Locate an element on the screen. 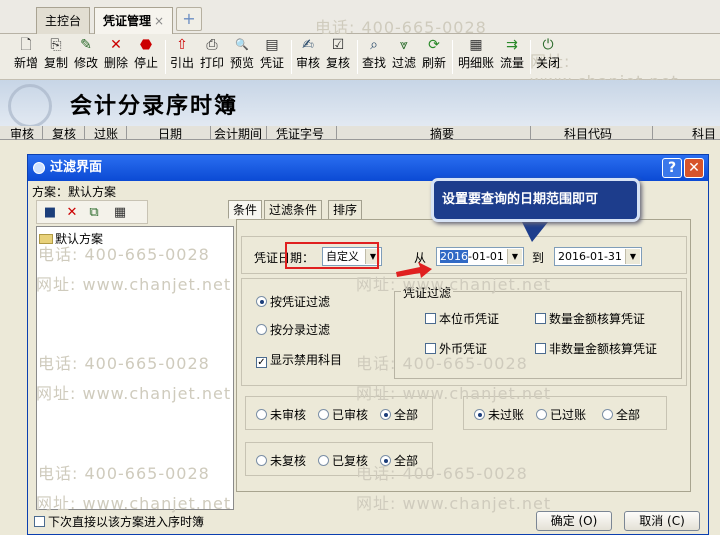 Image resolution: width=720 pixels, height=535 pixels. show-disabled-checkbox: ✓ 显示禁用科目 is located at coordinates (299, 359).